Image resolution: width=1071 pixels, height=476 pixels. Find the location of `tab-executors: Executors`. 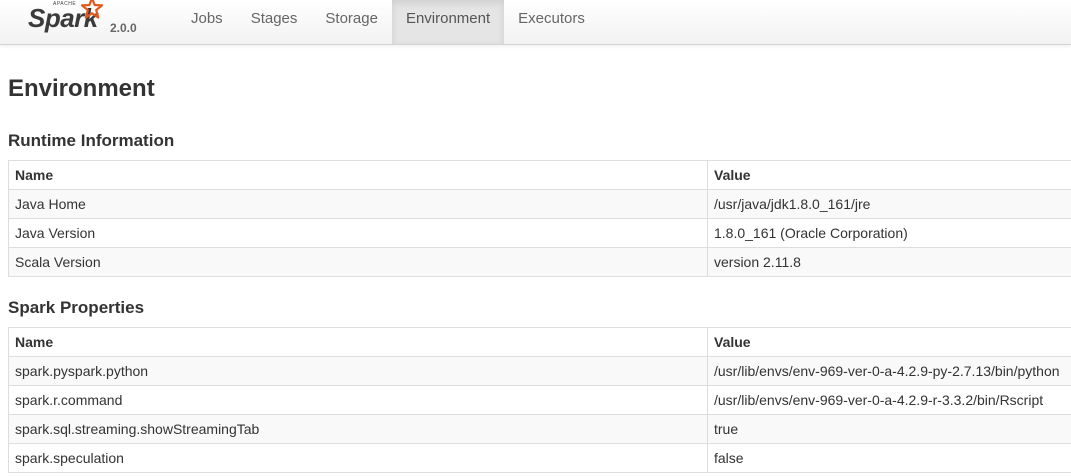

tab-executors: Executors is located at coordinates (551, 22).